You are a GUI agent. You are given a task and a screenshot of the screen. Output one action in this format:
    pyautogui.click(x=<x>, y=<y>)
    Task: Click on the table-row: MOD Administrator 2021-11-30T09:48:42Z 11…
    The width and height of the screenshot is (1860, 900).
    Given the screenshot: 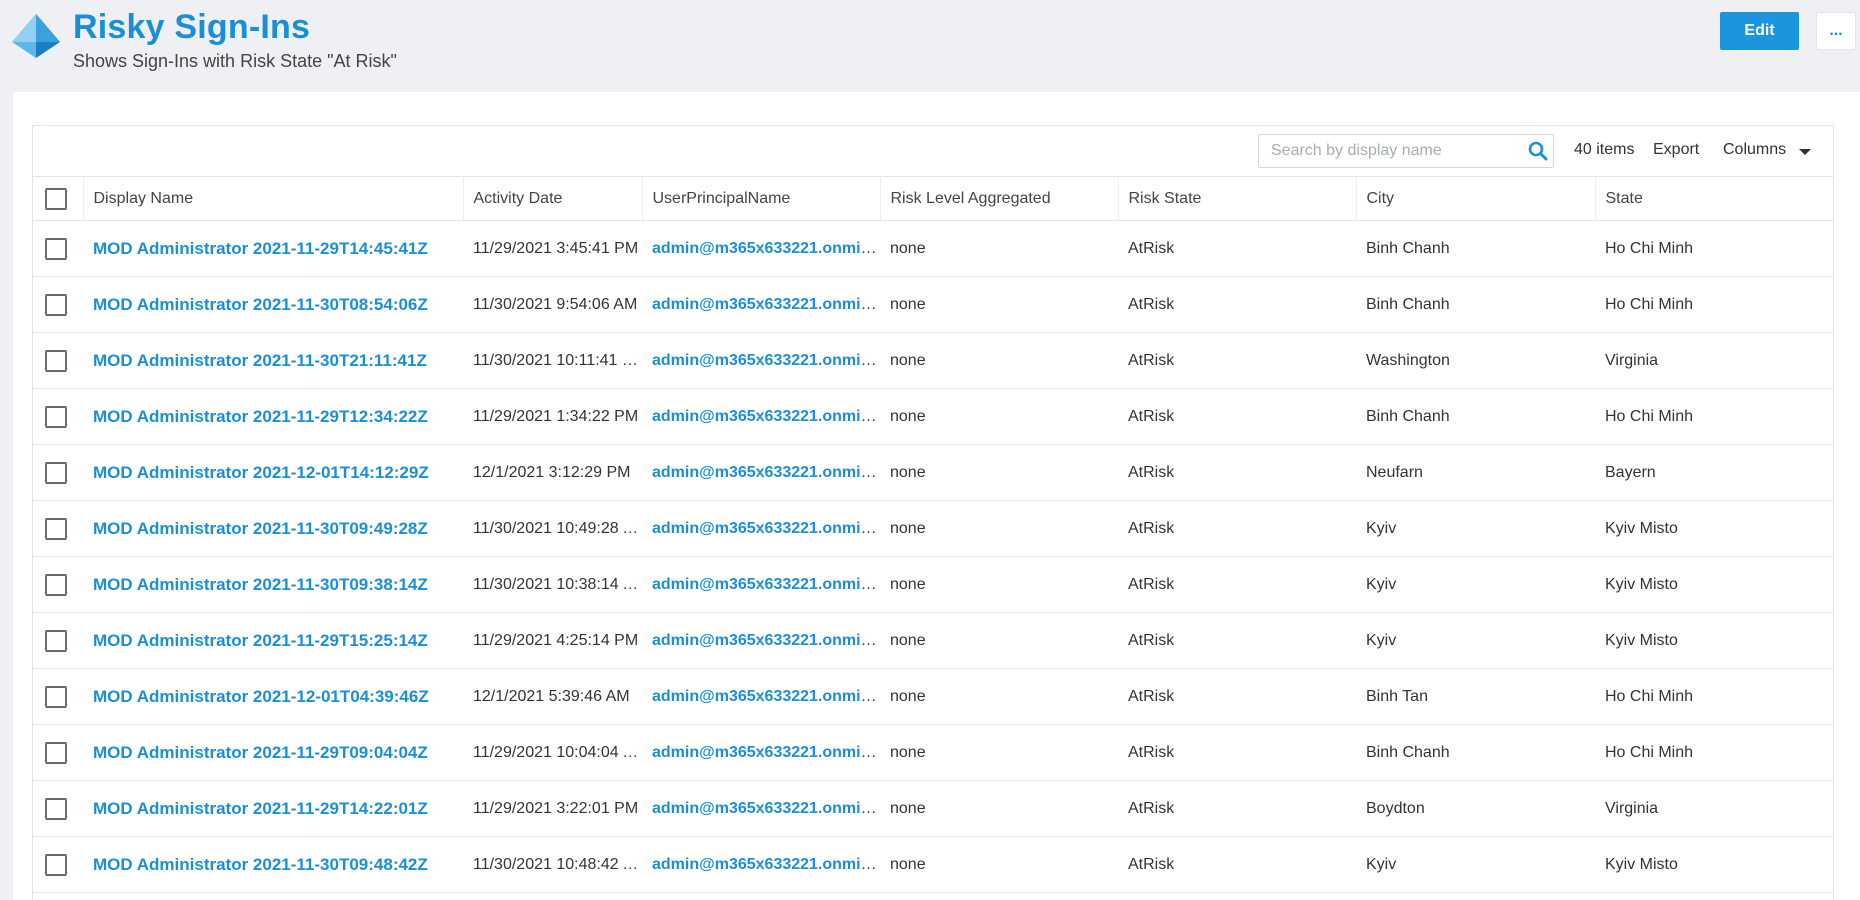 What is the action you would take?
    pyautogui.click(x=933, y=864)
    